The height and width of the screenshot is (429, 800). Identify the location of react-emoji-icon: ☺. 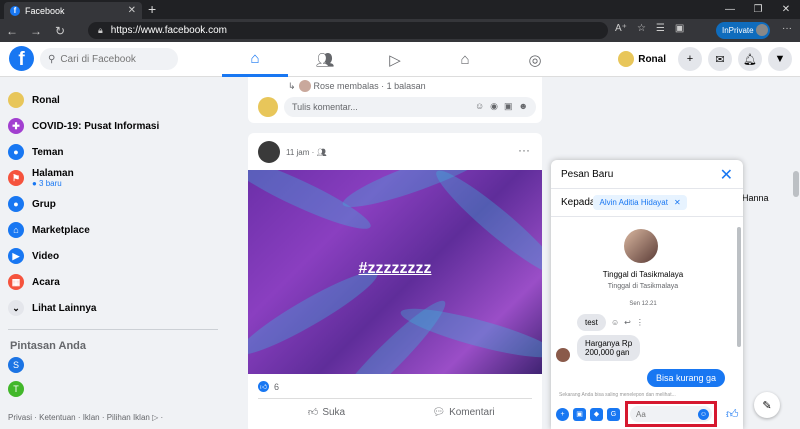
(615, 322).